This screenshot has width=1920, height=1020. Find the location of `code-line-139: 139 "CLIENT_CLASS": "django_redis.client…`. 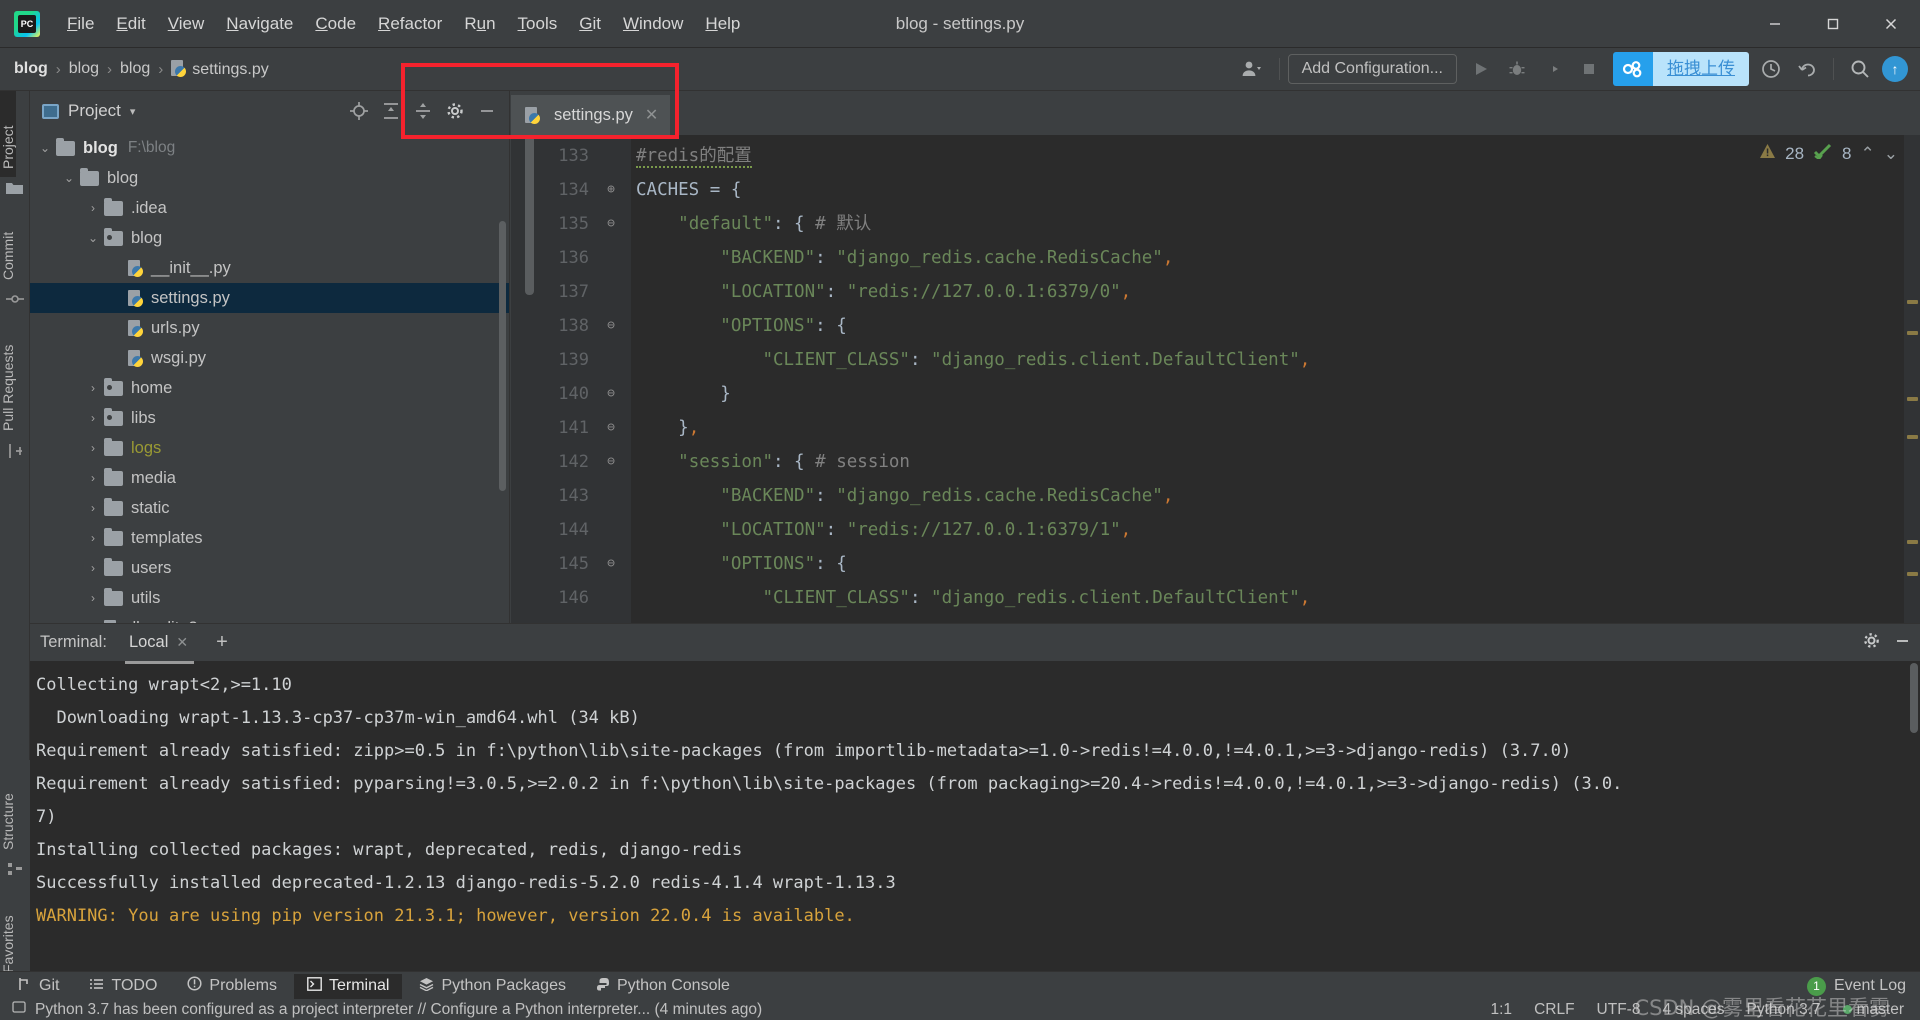

code-line-139: 139 "CLIENT_CLASS": "django_redis.client… is located at coordinates (1215, 360).